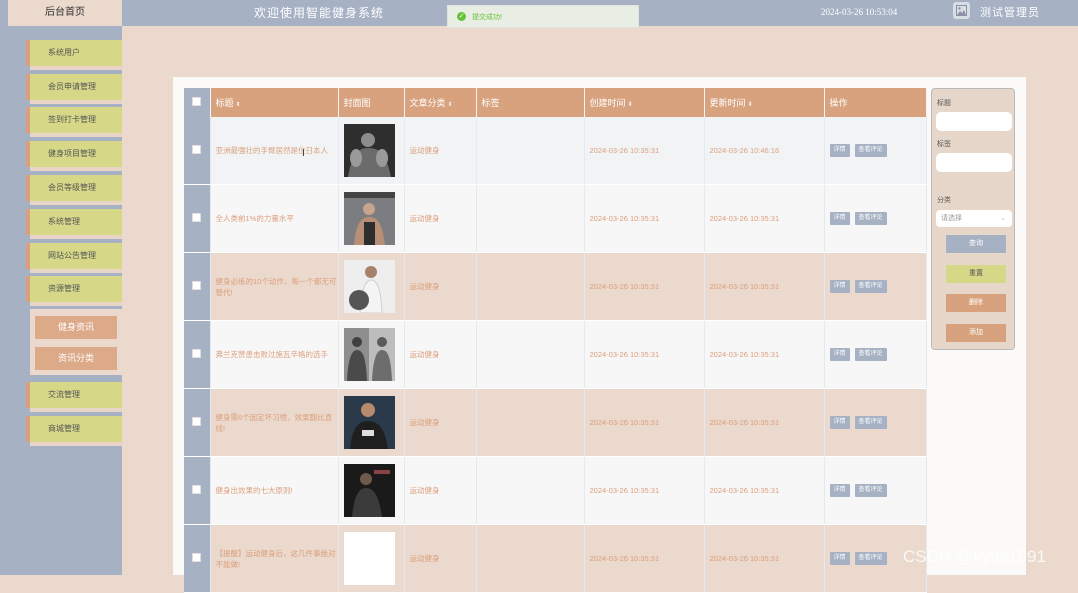 The height and width of the screenshot is (593, 1078). I want to click on col-cover: 封面图, so click(371, 102).